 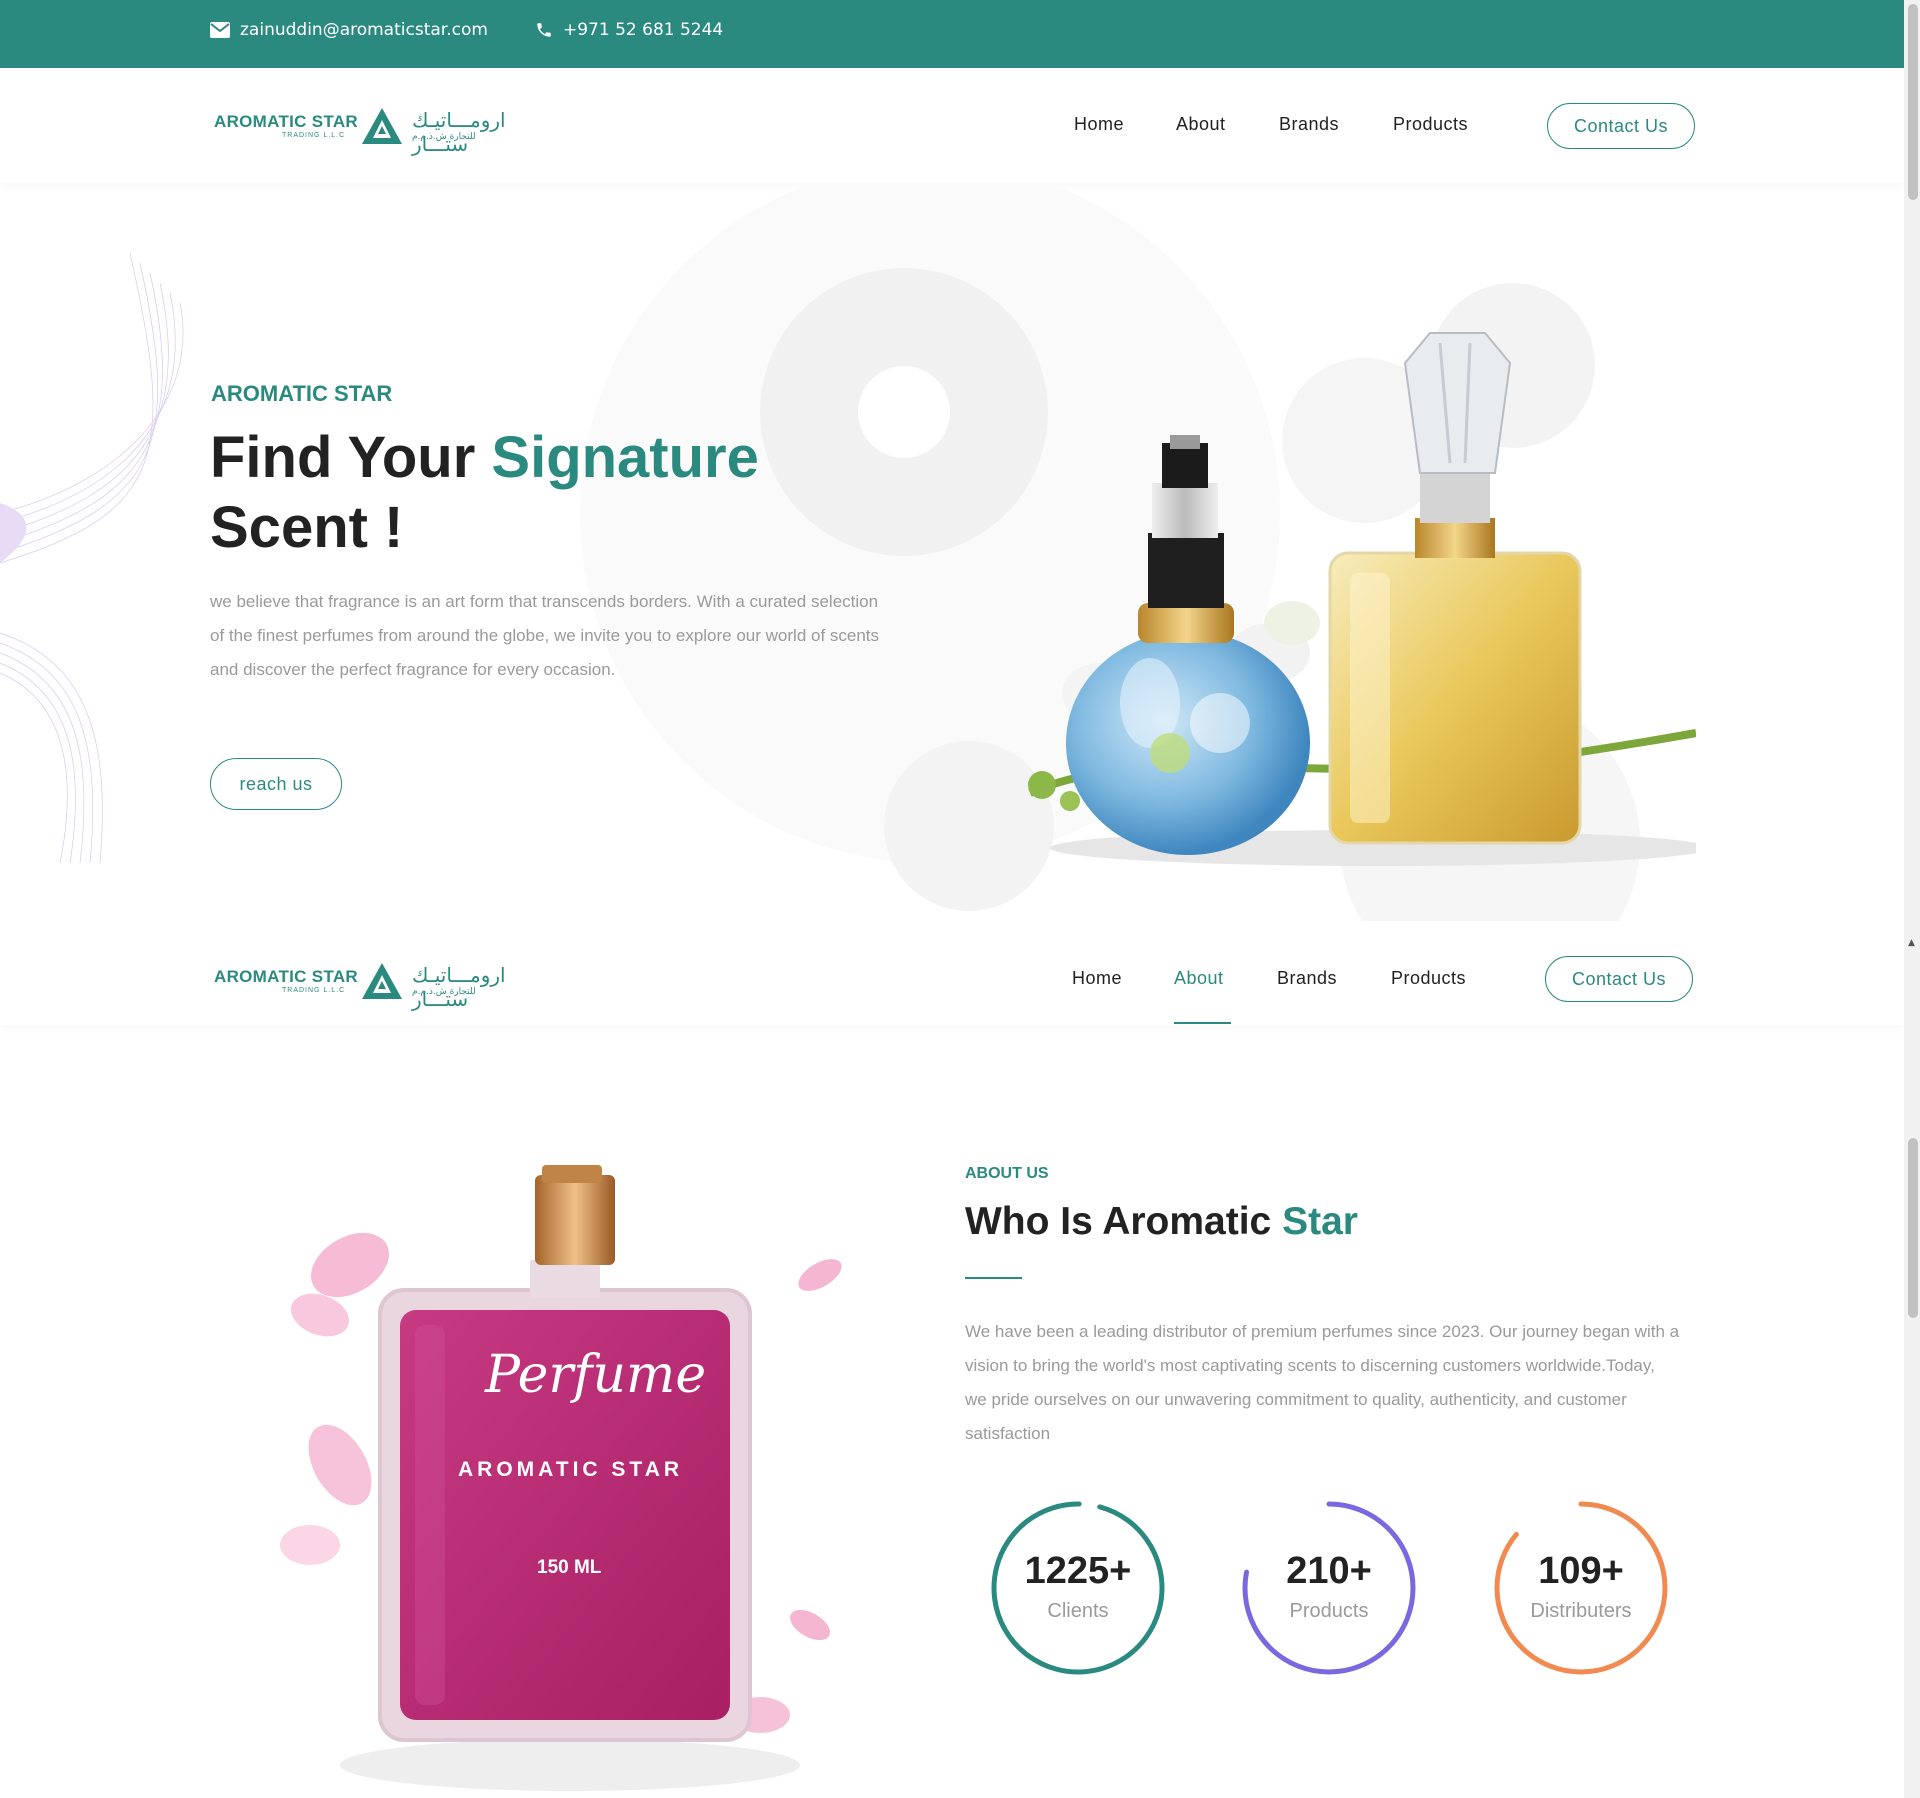 What do you see at coordinates (1199, 978) in the screenshot?
I see `sticky-nav-about: About` at bounding box center [1199, 978].